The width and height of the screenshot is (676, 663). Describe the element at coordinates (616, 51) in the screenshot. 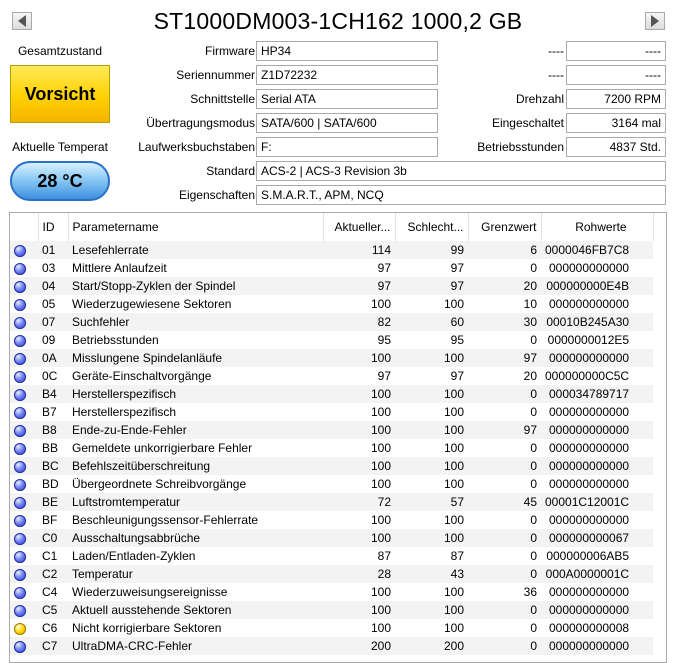

I see `blank-field-1: ----` at that location.